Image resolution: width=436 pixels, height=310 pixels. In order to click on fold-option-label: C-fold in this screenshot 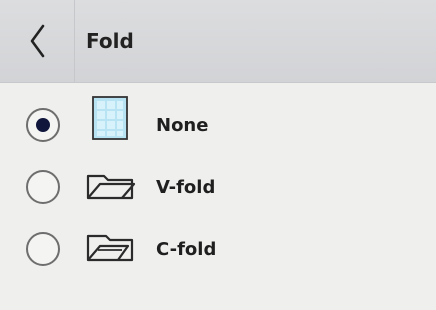, I will do `click(186, 249)`.